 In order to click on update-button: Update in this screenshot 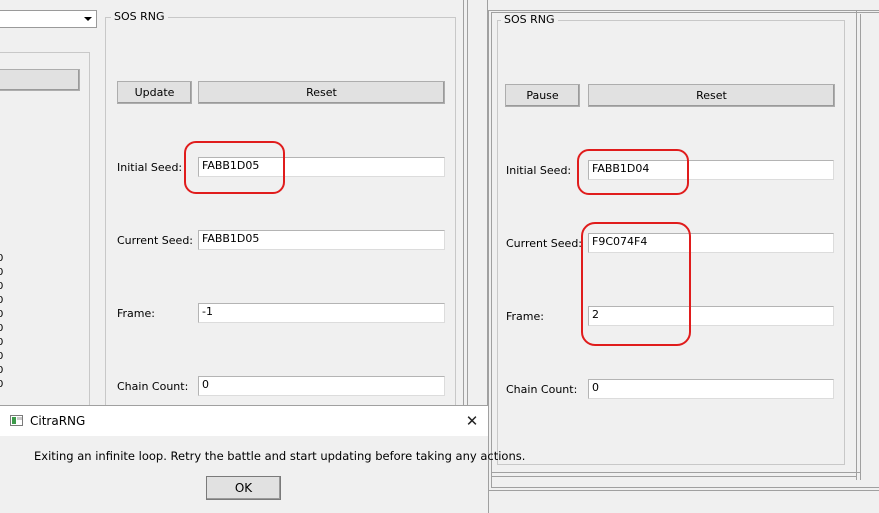, I will do `click(154, 92)`.